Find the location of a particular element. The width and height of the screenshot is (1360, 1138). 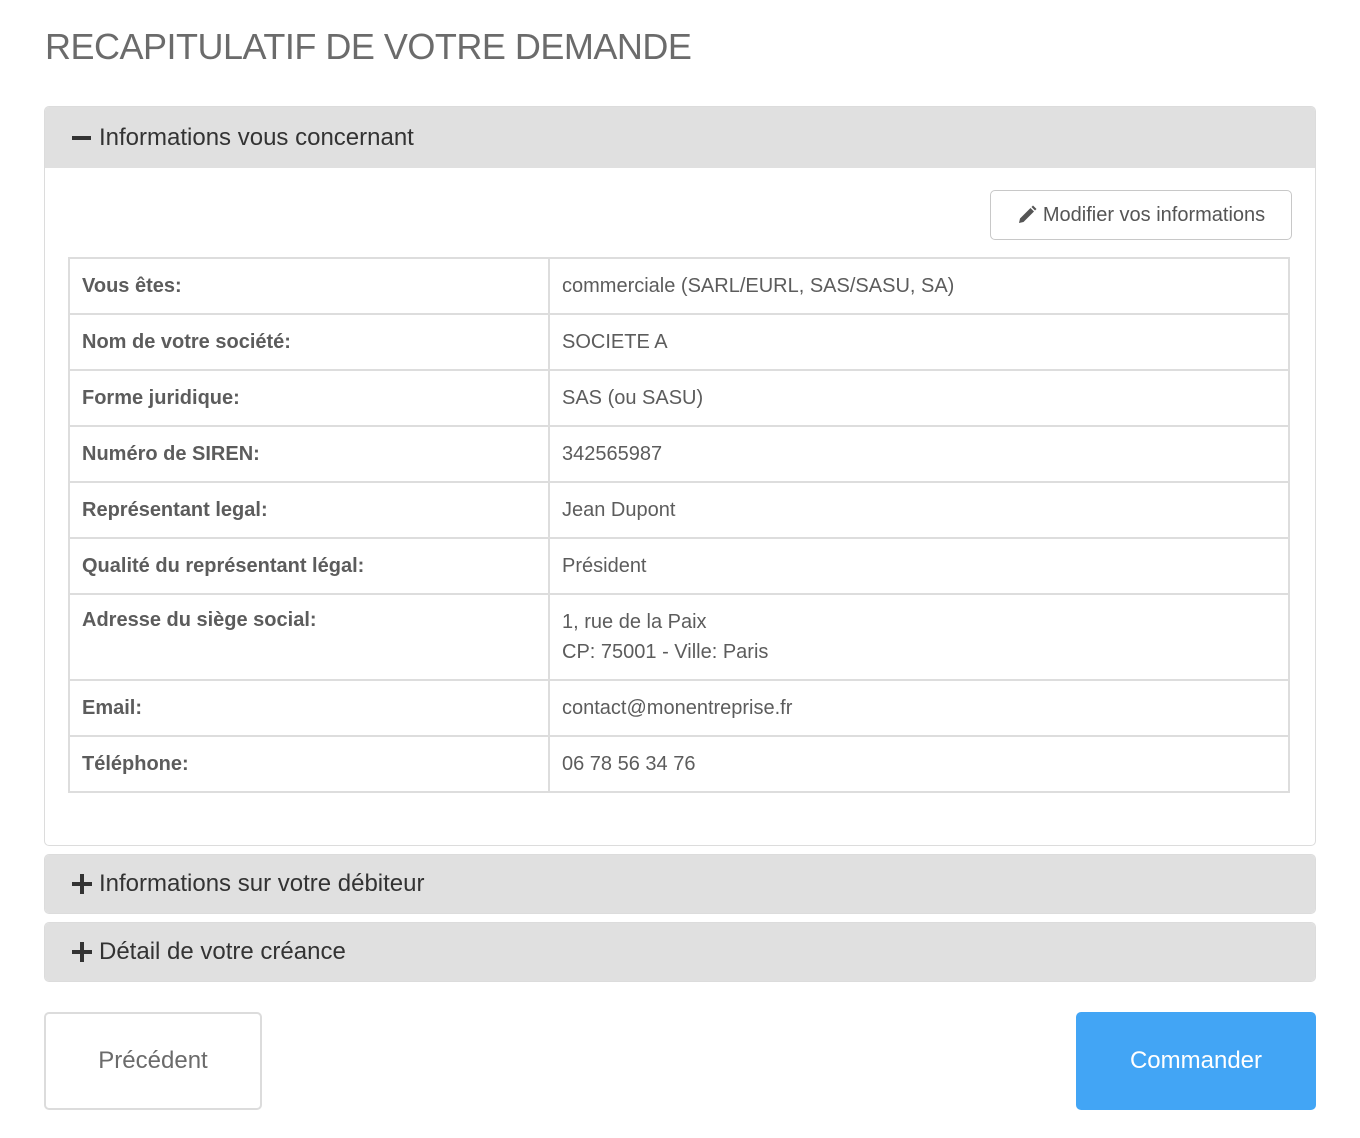

table-row: Qualité du représentant légal: Président is located at coordinates (679, 566).